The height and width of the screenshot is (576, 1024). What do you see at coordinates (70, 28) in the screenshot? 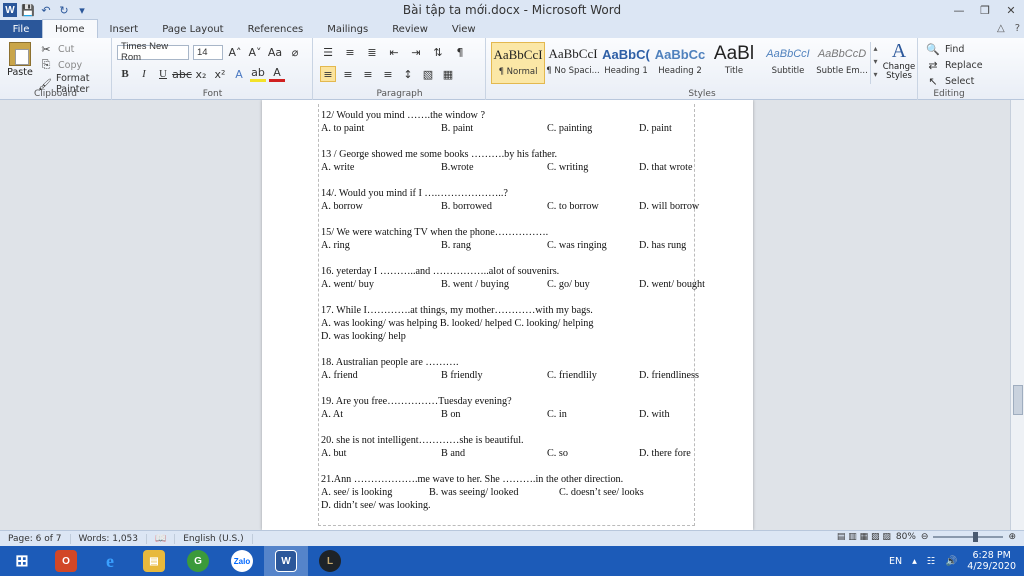
I see `tab-home: Home` at bounding box center [70, 28].